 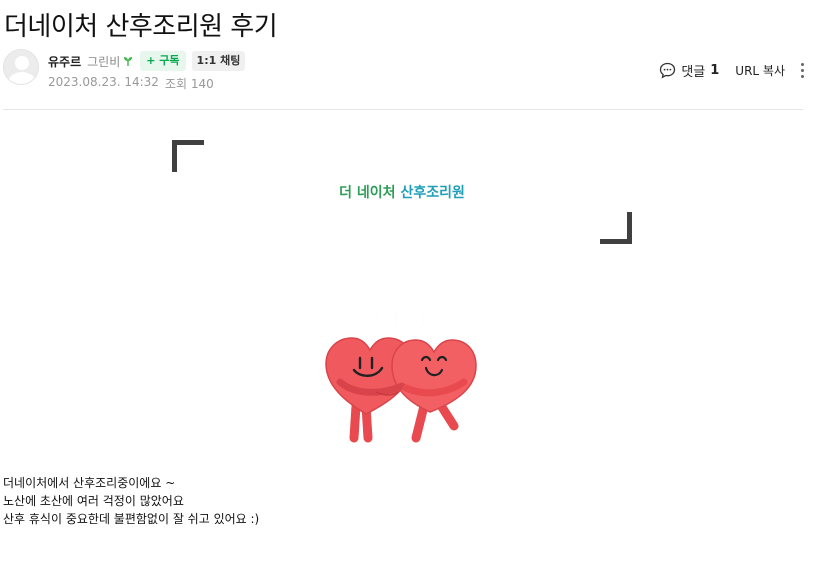 What do you see at coordinates (93, 501) in the screenshot?
I see `body-line: 노산에 초산에 여러 걱정이 많았어요` at bounding box center [93, 501].